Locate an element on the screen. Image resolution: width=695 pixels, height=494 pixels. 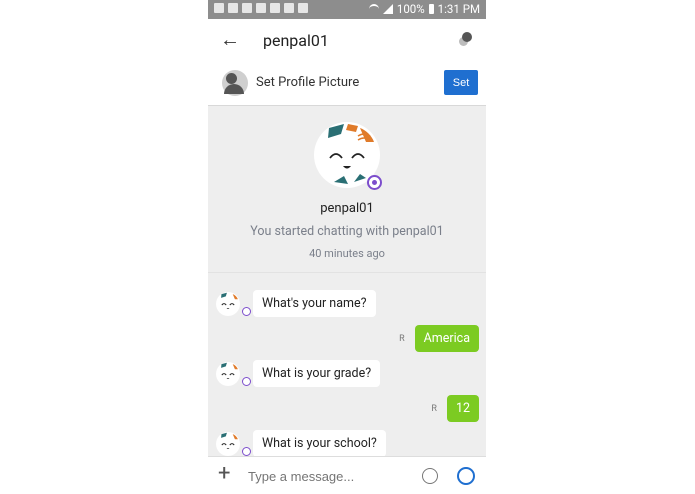
message-bubble: What's your name? is located at coordinates (314, 303).